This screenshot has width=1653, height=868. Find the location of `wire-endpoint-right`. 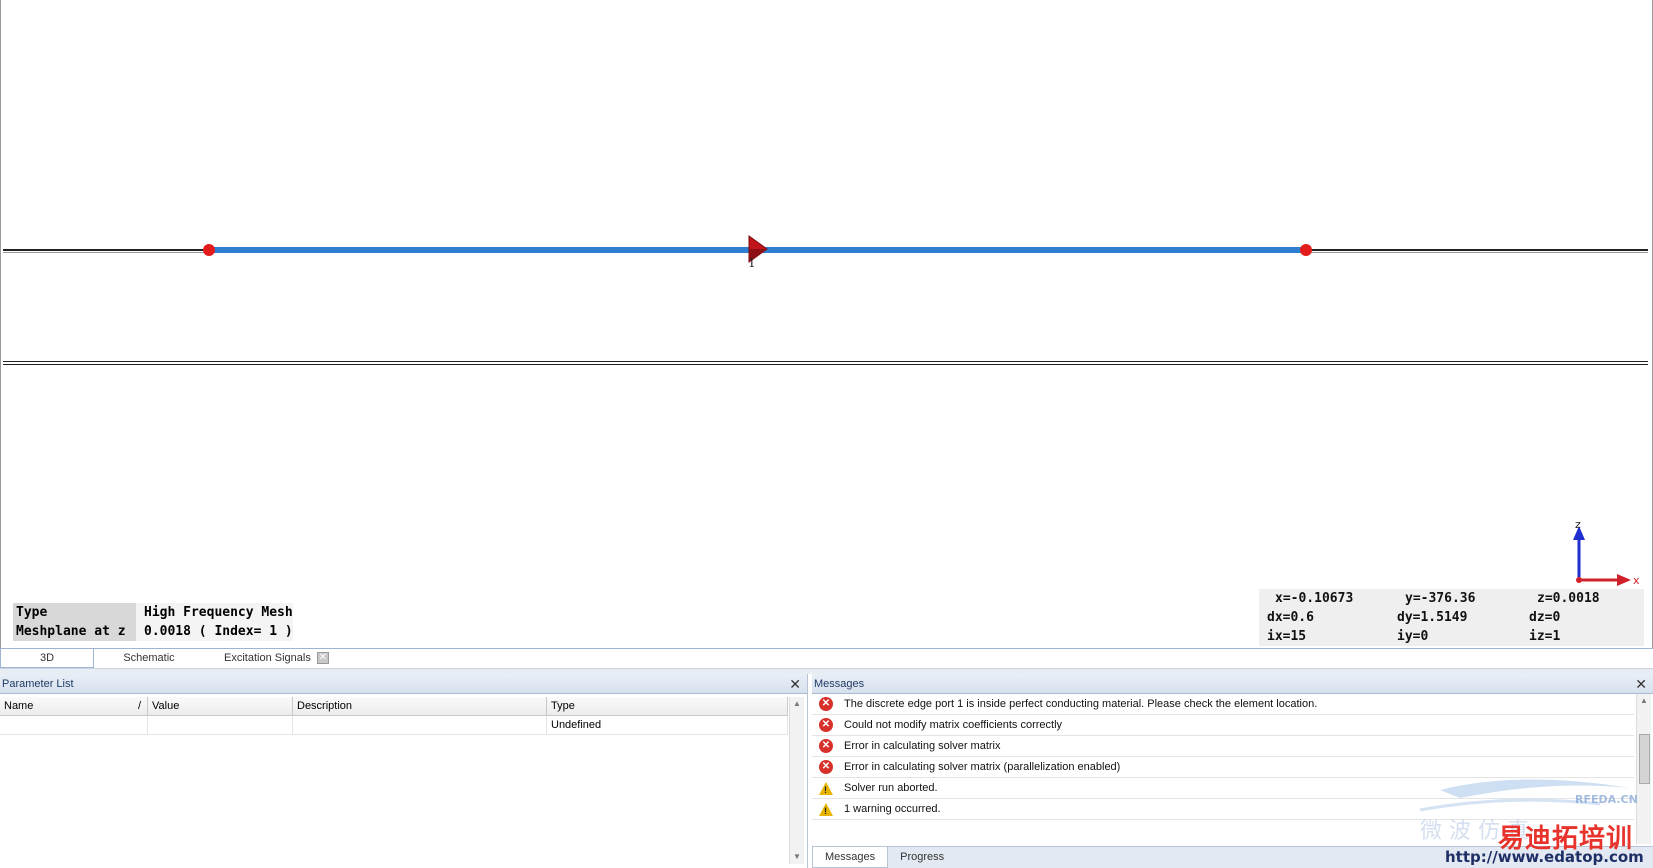

wire-endpoint-right is located at coordinates (1306, 250).